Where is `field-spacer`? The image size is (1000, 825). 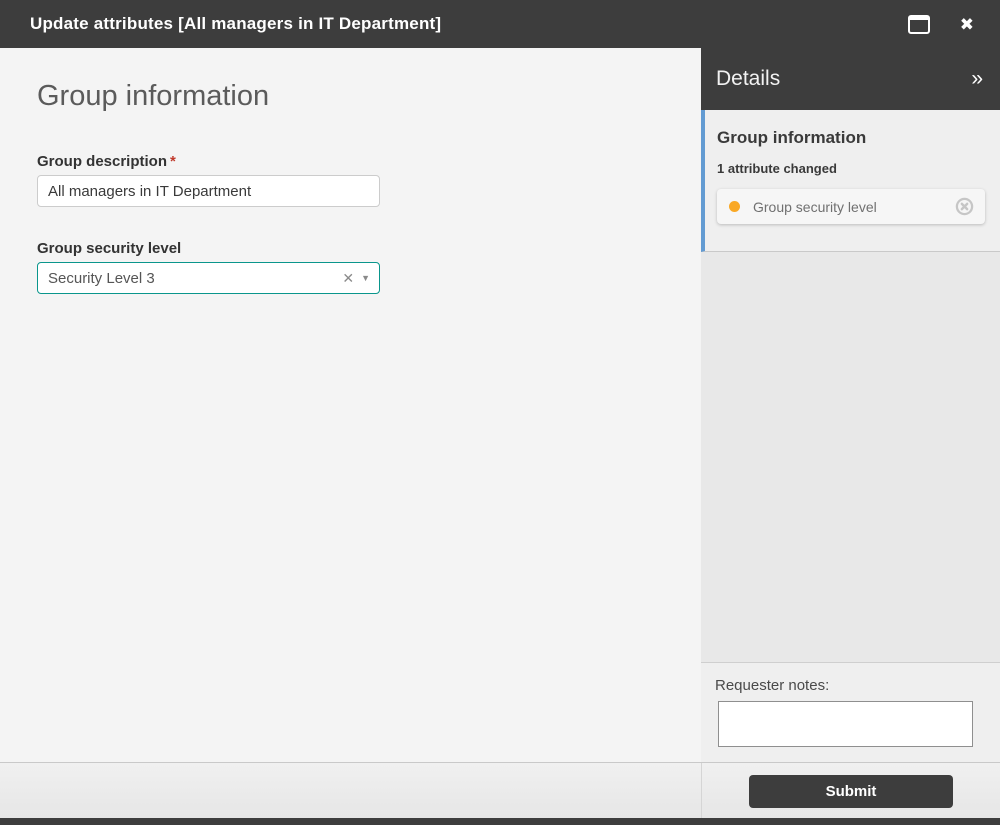 field-spacer is located at coordinates (369, 223).